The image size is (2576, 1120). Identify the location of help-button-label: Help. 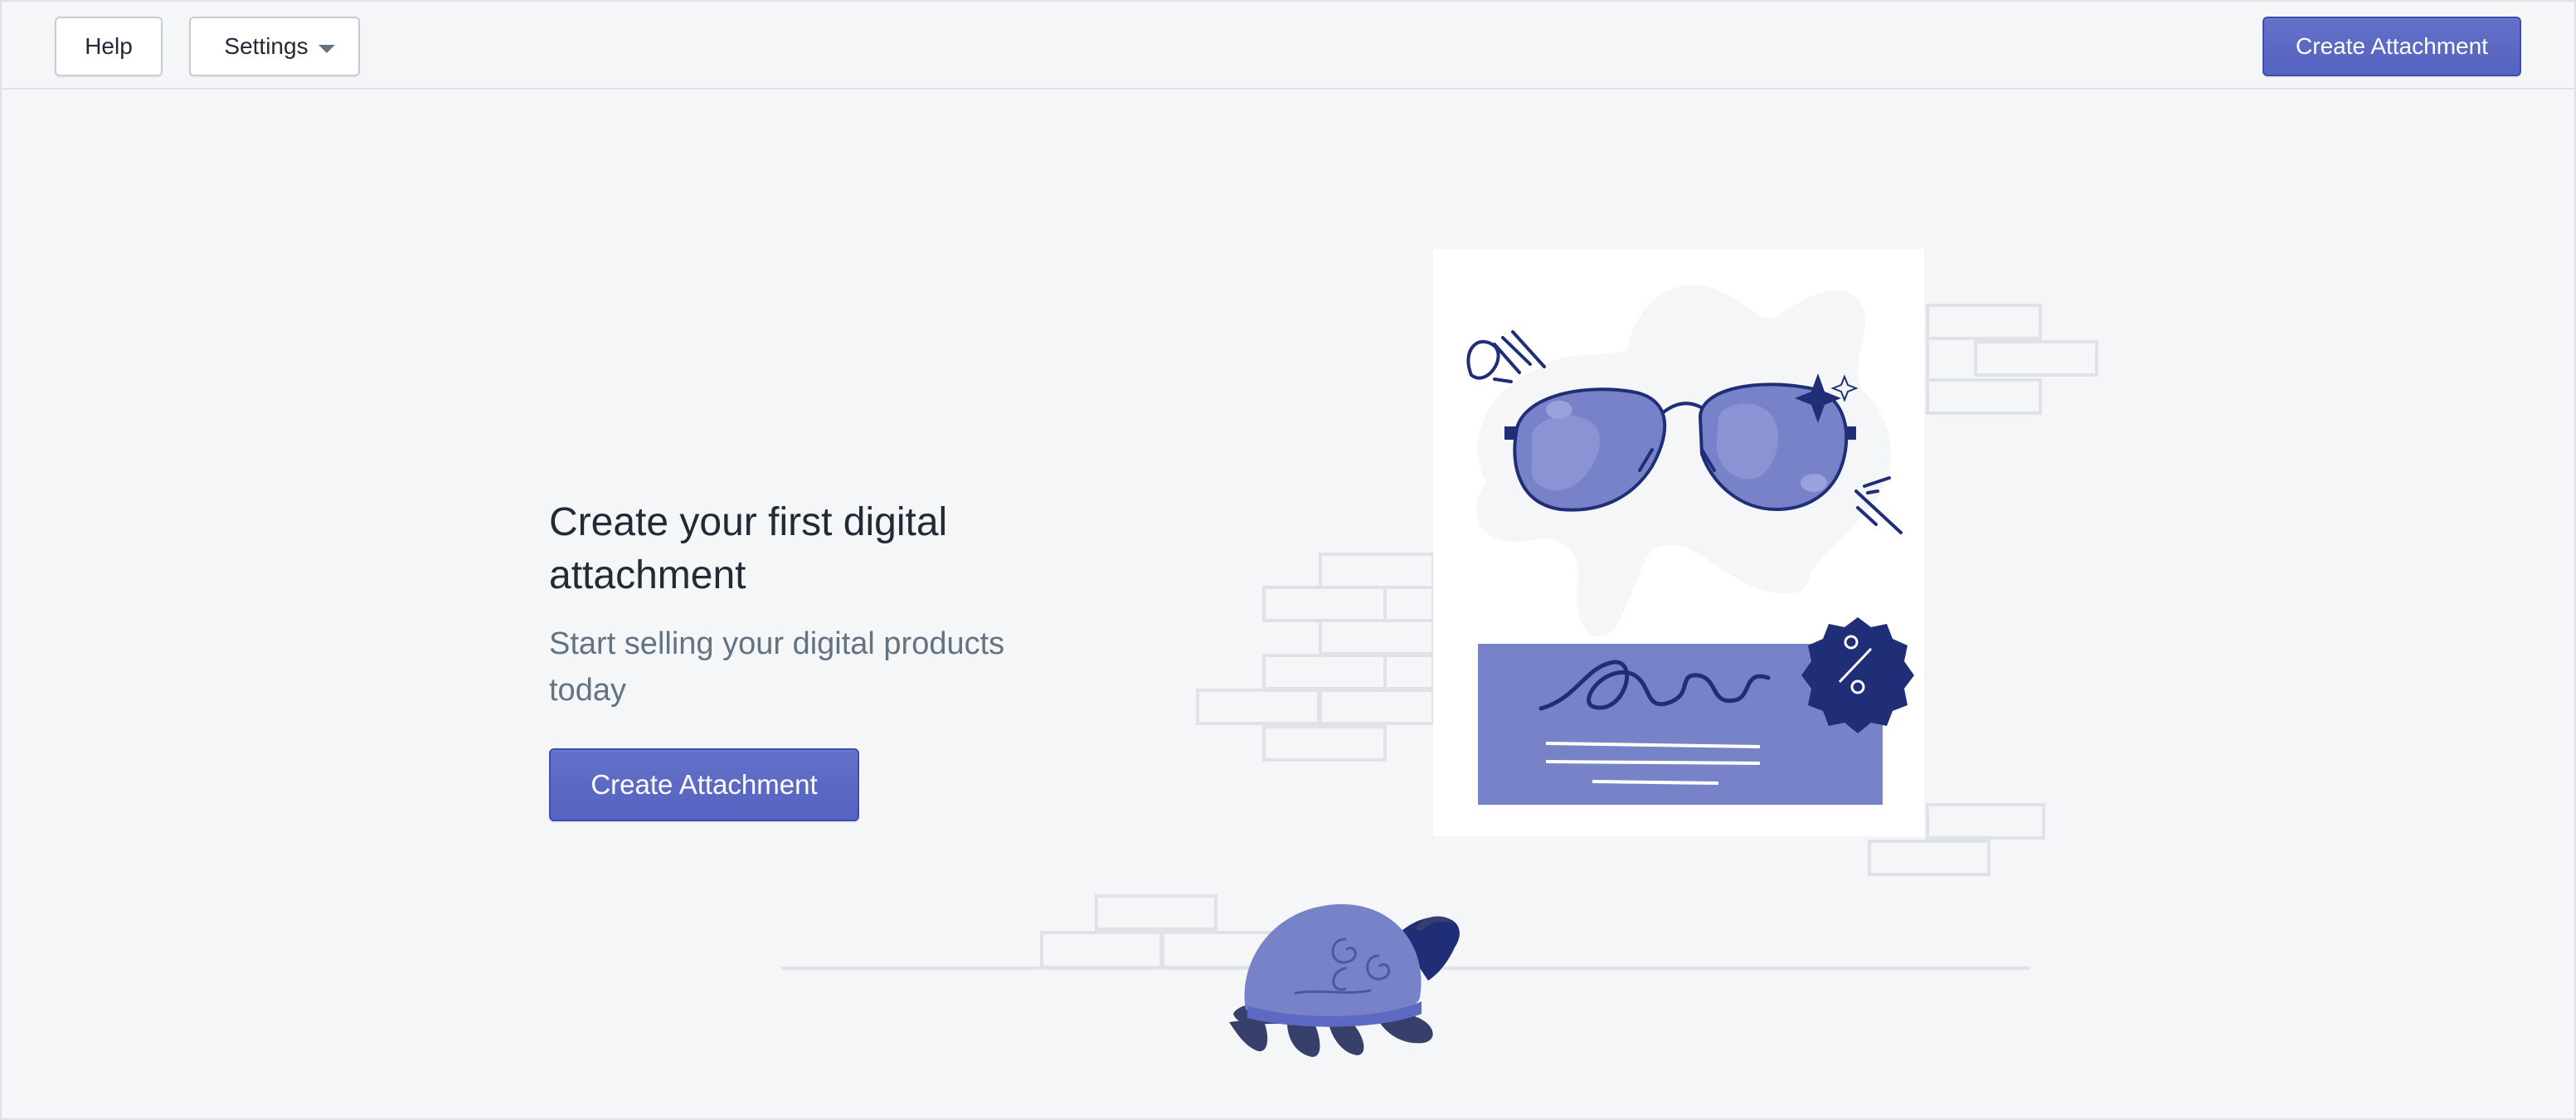
(109, 46).